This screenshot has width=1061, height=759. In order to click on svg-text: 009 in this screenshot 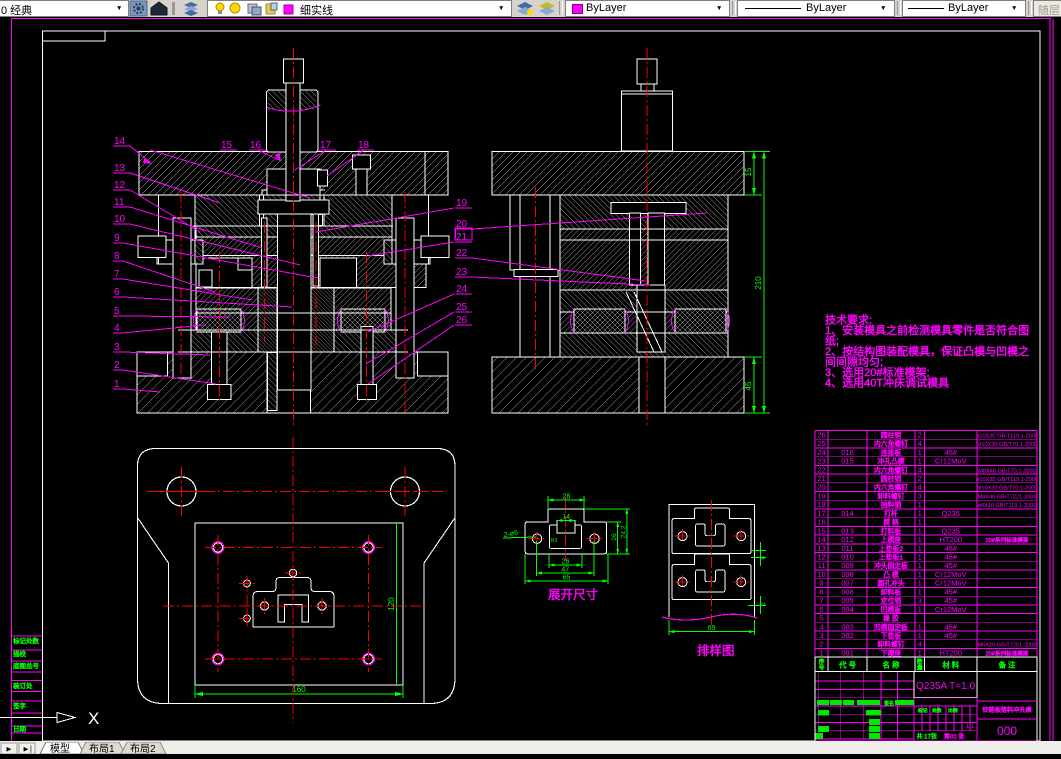, I will do `click(847, 565)`.